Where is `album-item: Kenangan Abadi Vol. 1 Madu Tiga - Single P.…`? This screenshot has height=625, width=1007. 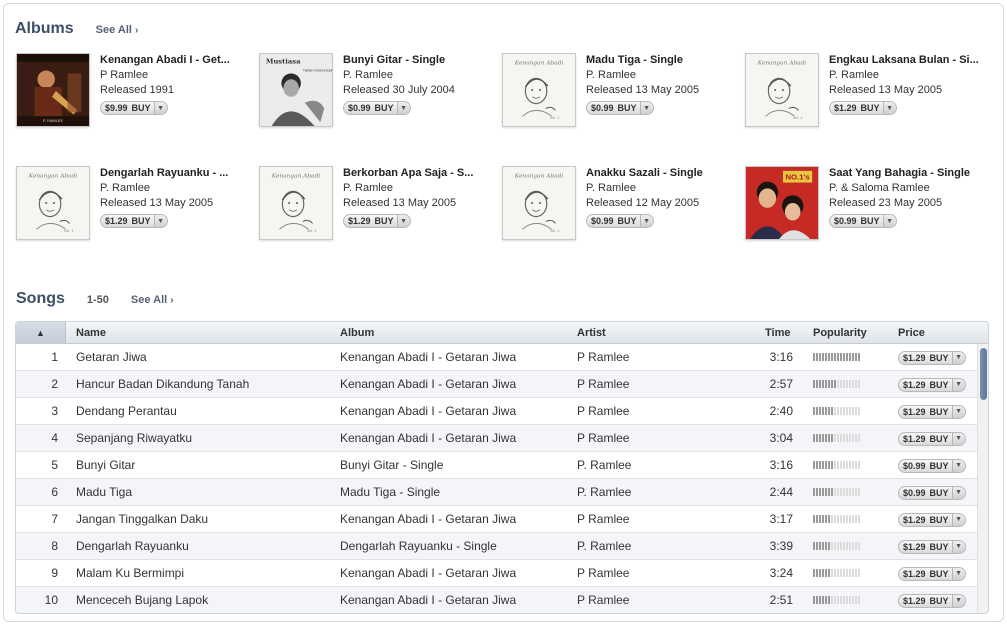
album-item: Kenangan Abadi Vol. 1 Madu Tiga - Single P.… is located at coordinates (619, 92).